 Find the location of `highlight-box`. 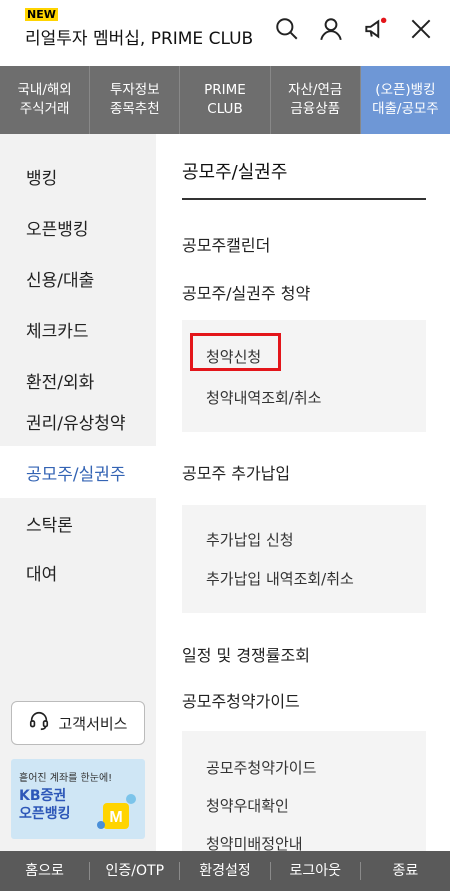

highlight-box is located at coordinates (235, 352).